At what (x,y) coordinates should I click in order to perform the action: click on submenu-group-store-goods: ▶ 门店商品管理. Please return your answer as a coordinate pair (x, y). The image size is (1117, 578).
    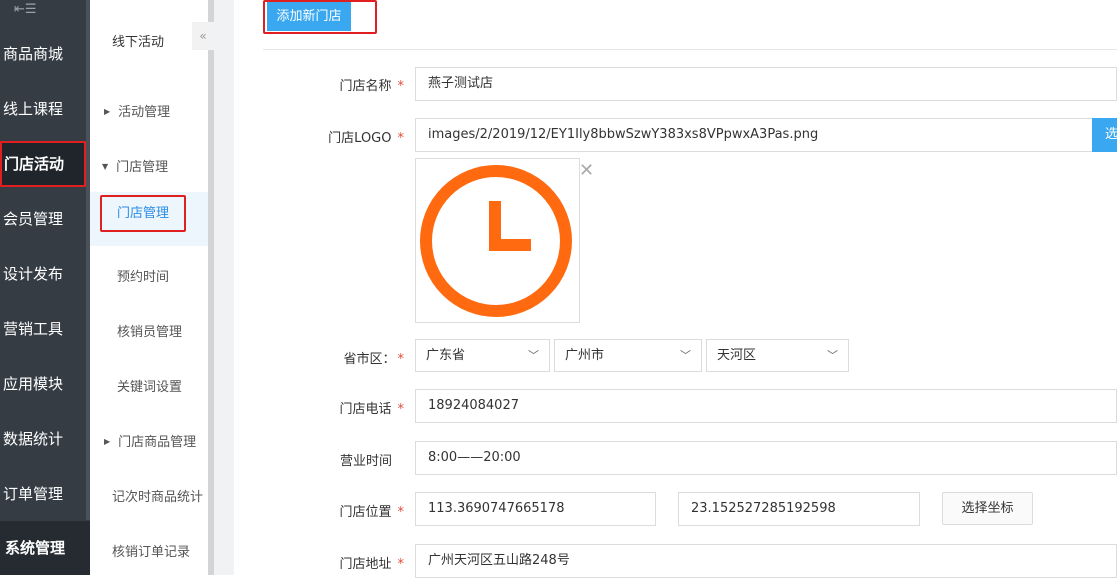
    Looking at the image, I should click on (150, 440).